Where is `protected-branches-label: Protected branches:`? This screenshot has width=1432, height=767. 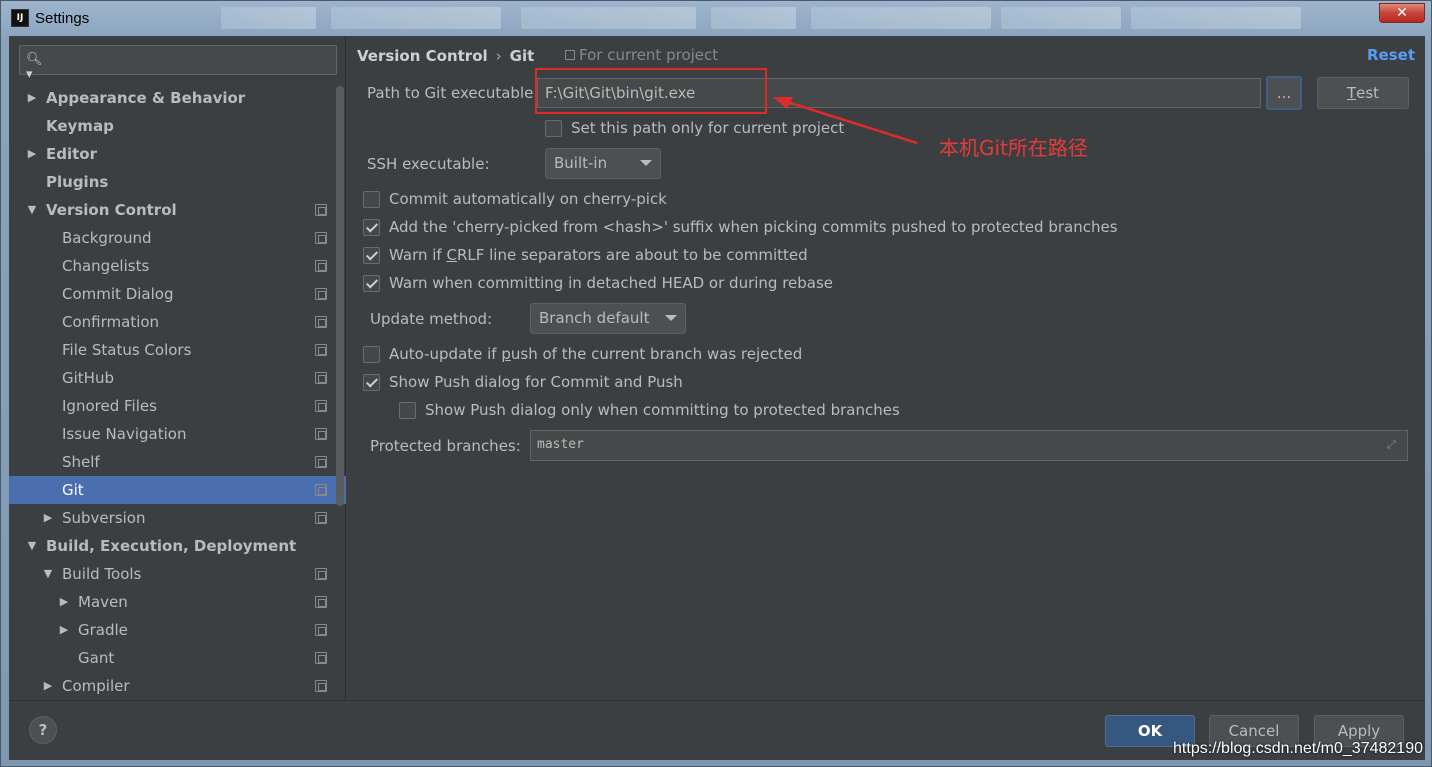
protected-branches-label: Protected branches: is located at coordinates (445, 446).